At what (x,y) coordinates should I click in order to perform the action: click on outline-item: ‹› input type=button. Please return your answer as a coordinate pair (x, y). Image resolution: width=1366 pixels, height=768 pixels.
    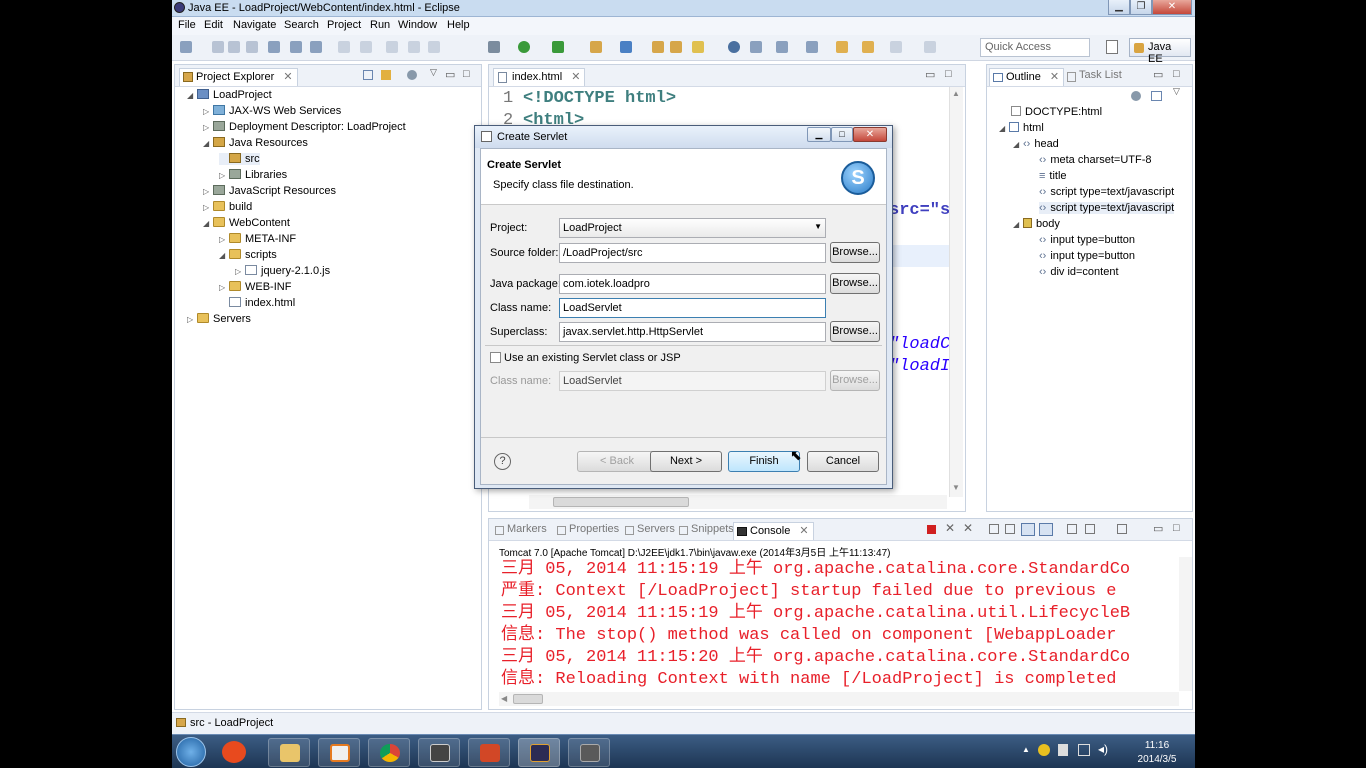
    Looking at the image, I should click on (1087, 240).